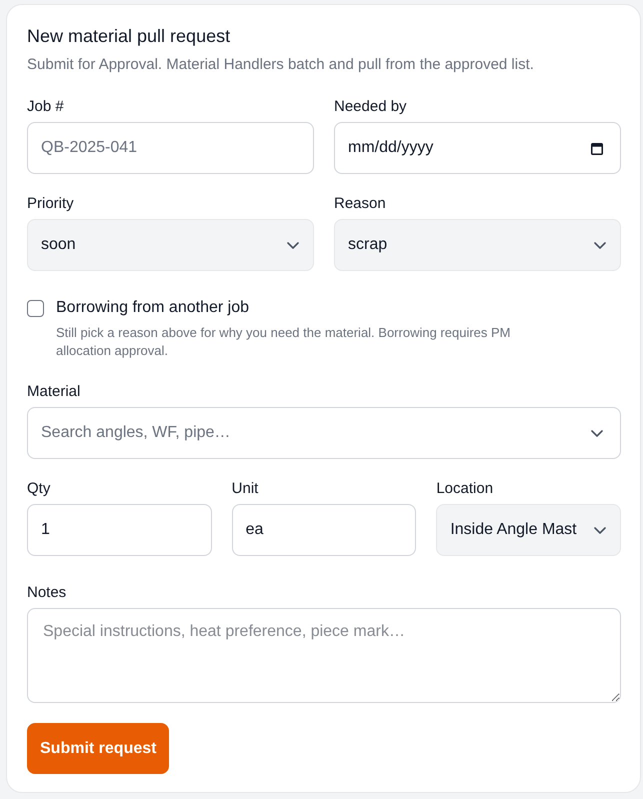 This screenshot has height=799, width=643. What do you see at coordinates (465, 489) in the screenshot?
I see `field-label: Location` at bounding box center [465, 489].